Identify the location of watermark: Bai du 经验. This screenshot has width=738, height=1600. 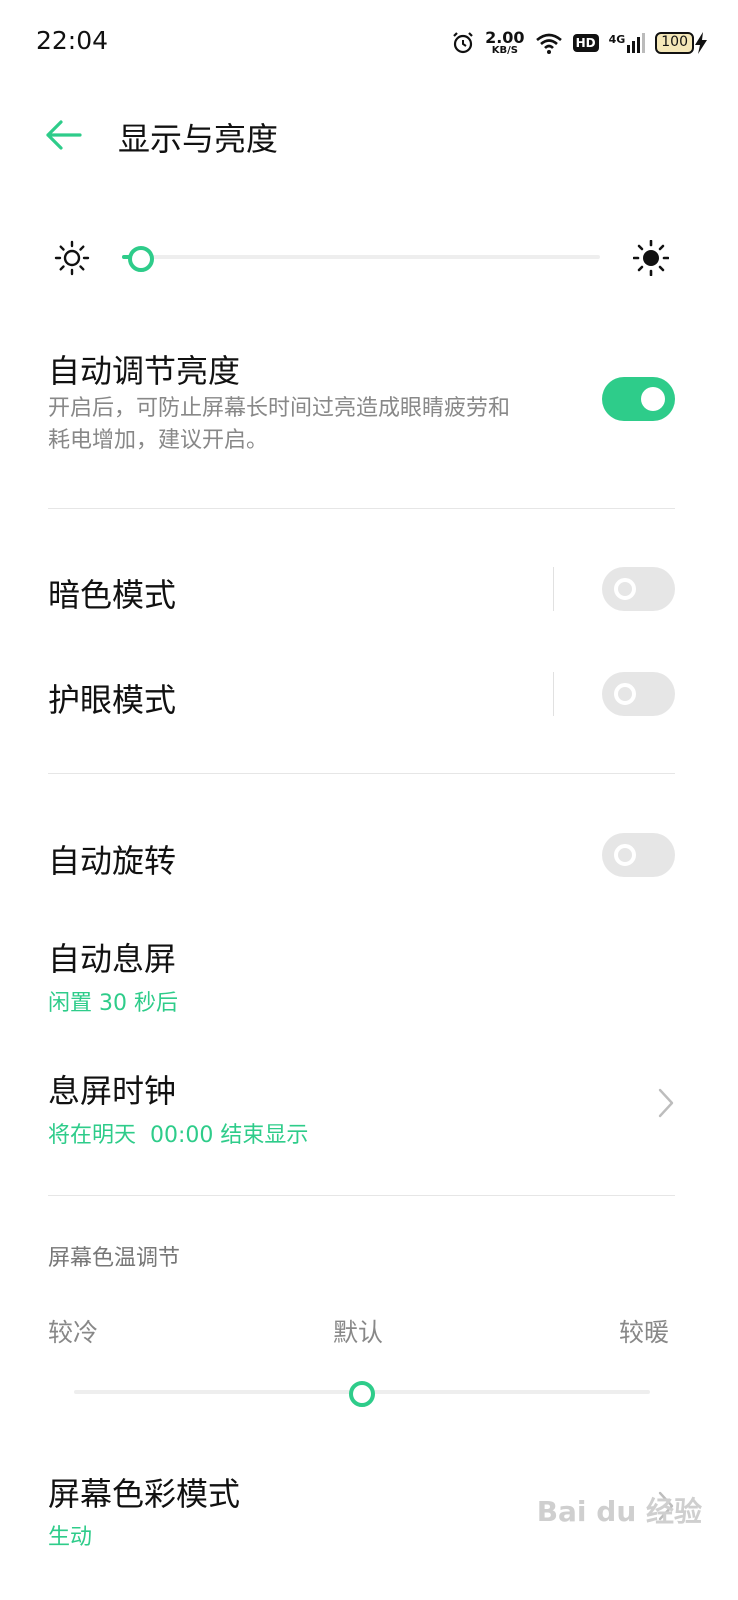
(619, 1511).